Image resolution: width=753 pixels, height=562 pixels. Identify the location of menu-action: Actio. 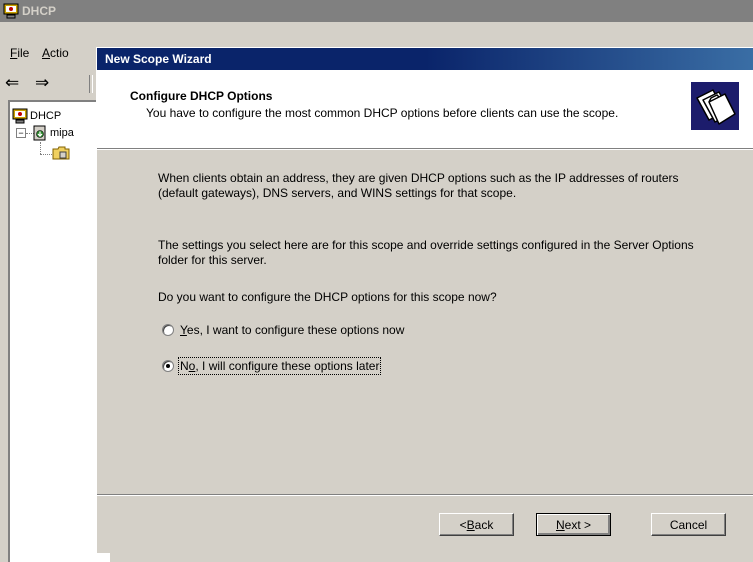
(55, 53).